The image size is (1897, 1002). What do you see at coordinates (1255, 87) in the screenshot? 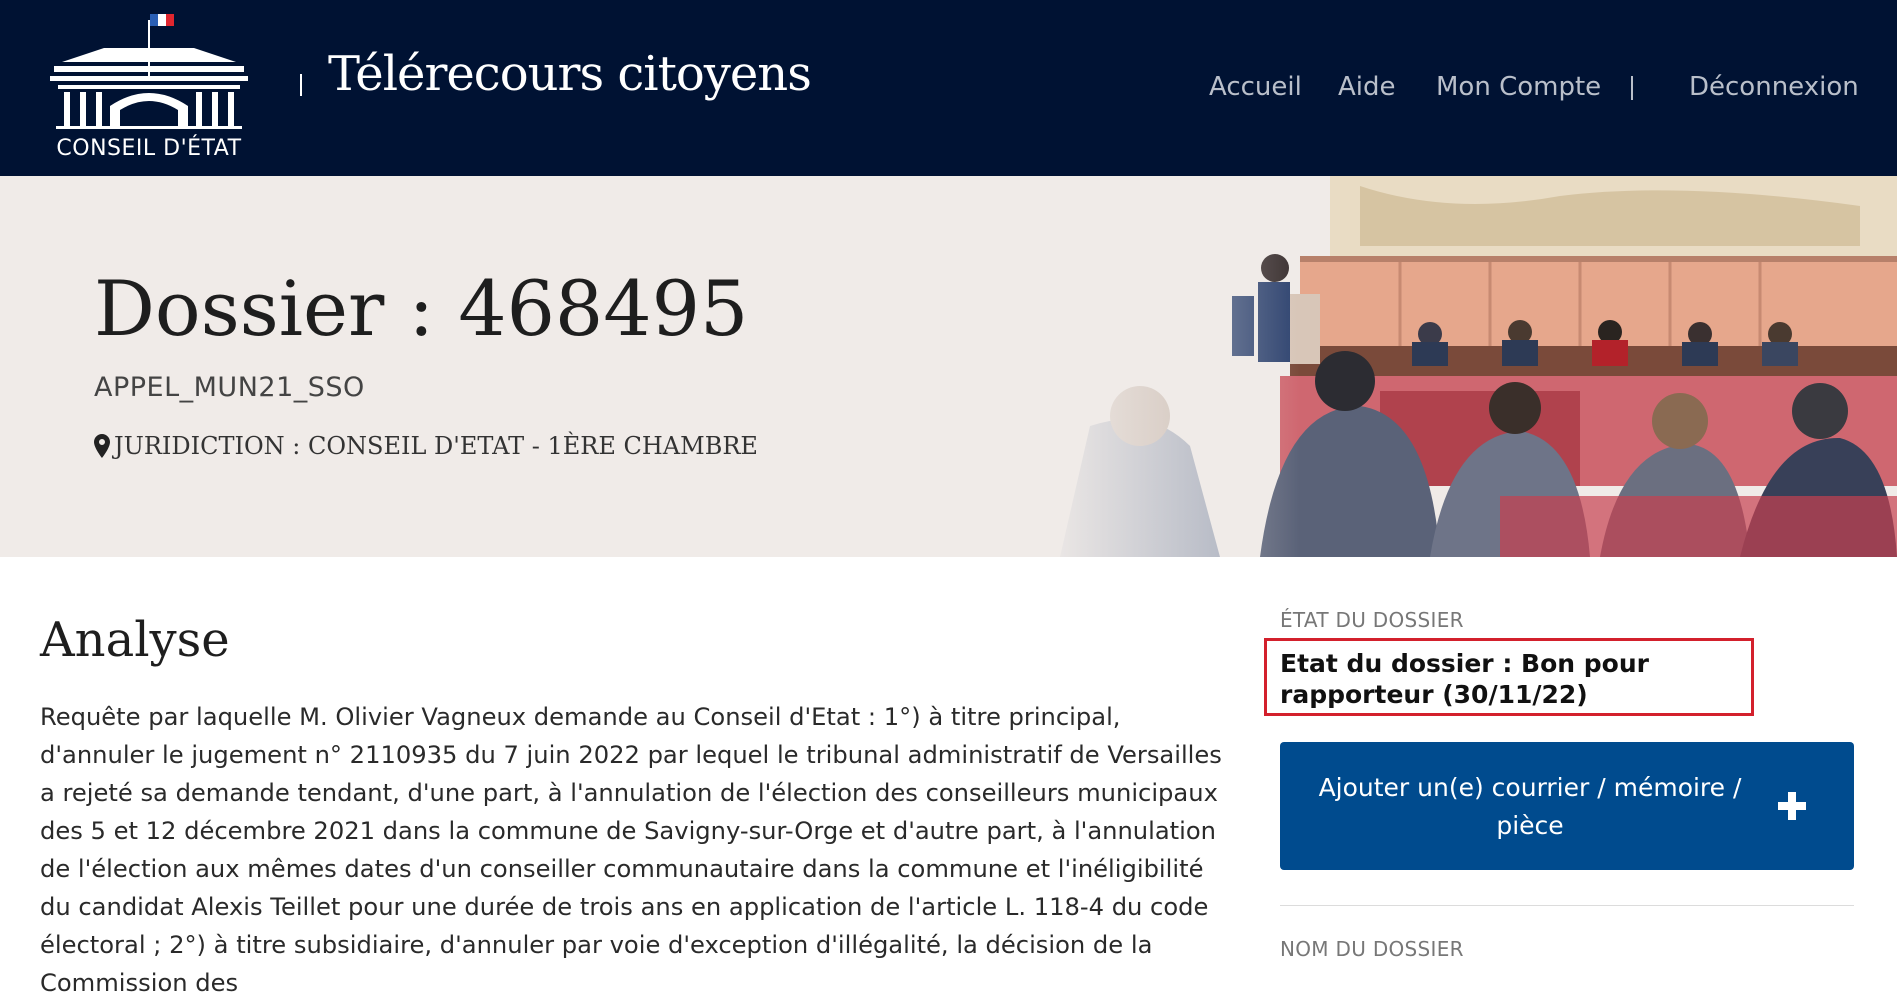
I see `nav-accueil: Accueil` at bounding box center [1255, 87].